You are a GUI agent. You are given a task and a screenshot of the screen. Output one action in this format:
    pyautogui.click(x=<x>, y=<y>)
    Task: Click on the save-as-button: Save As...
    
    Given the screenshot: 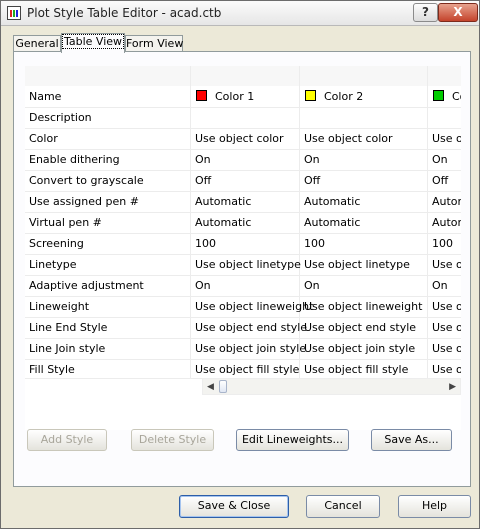 What is the action you would take?
    pyautogui.click(x=411, y=440)
    